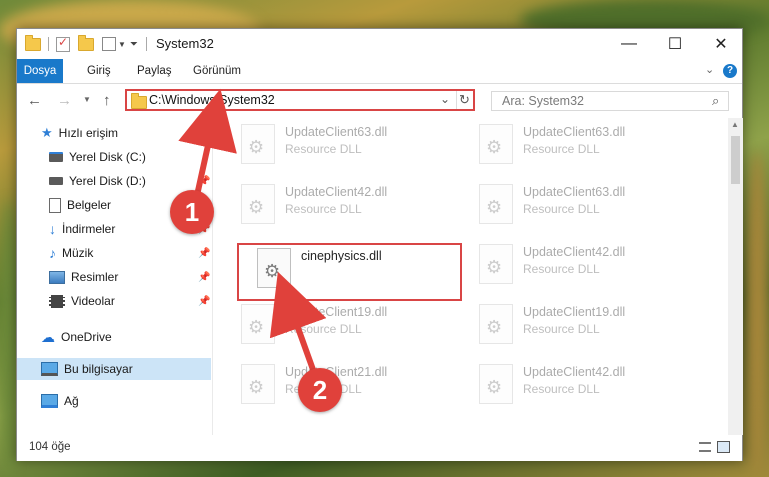 This screenshot has height=477, width=769. Describe the element at coordinates (98, 369) in the screenshot. I see `nav-label: Bu bilgisayar` at that location.